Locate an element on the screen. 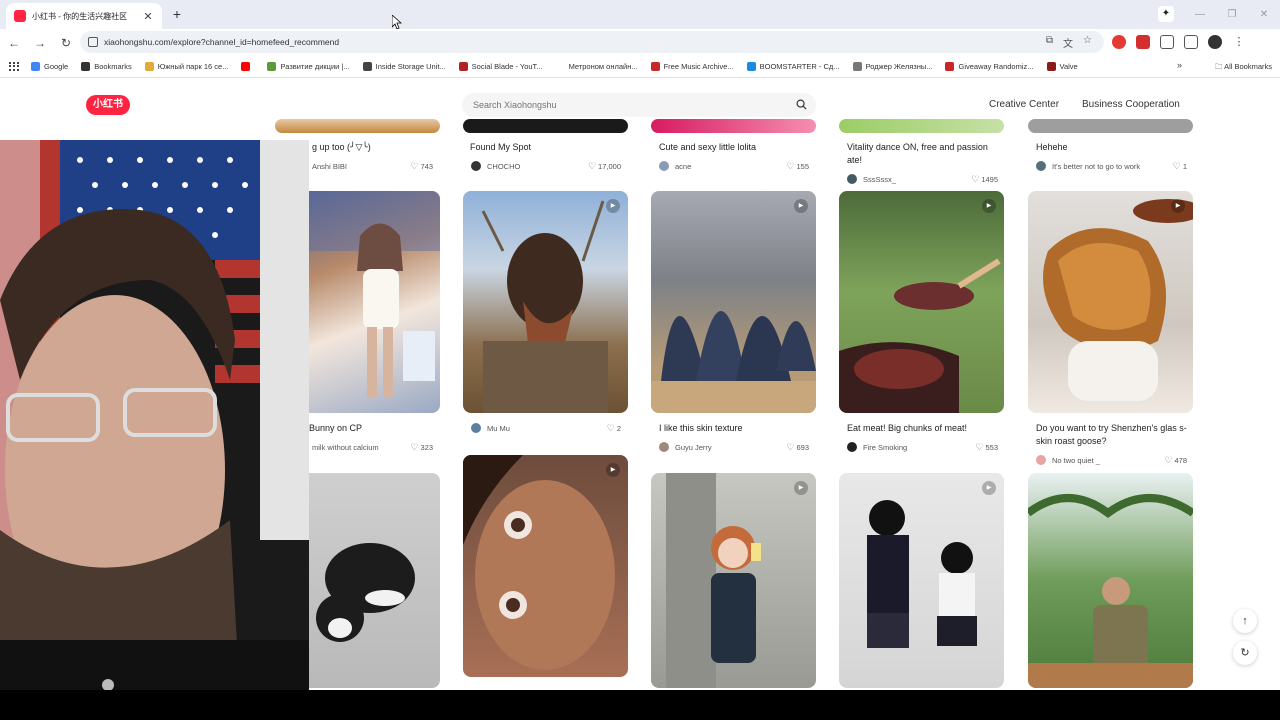 This screenshot has width=1280, height=720. bookmark-item: Bookmarks is located at coordinates (106, 66).